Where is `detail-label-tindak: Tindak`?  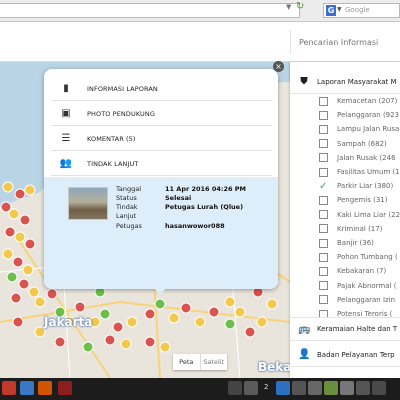 detail-label-tindak: Tindak is located at coordinates (127, 207).